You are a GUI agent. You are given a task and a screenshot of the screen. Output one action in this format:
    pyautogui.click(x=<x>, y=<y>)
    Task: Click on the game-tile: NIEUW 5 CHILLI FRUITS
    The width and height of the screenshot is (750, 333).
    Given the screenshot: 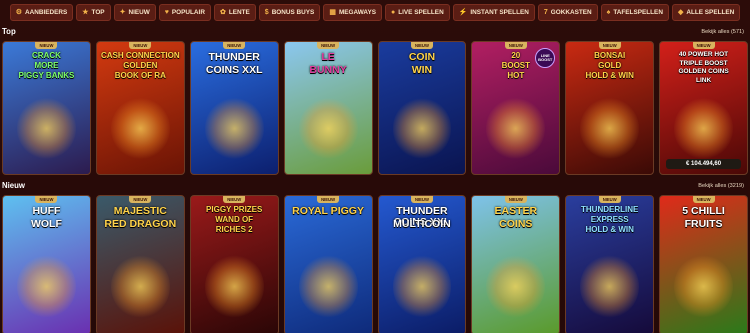 What is the action you would take?
    pyautogui.click(x=703, y=264)
    